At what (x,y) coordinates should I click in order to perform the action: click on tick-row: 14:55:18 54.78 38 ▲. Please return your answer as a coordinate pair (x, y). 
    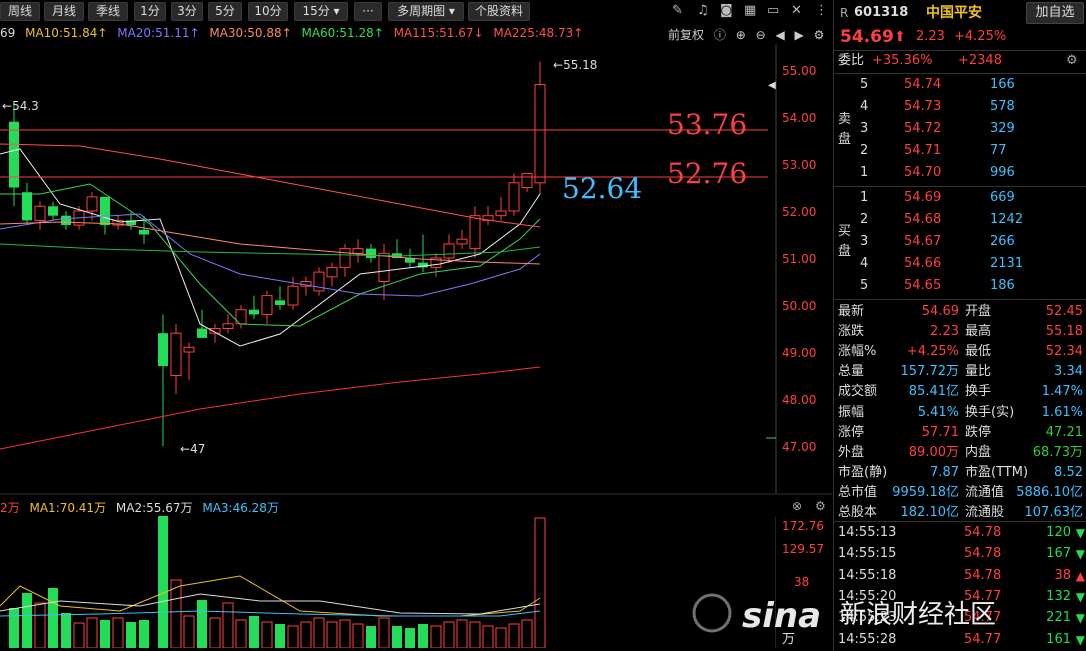
    Looking at the image, I should click on (960, 575).